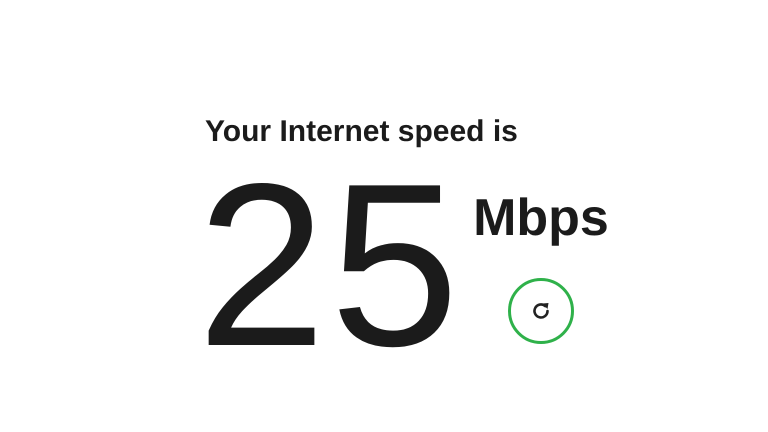 Image resolution: width=768 pixels, height=432 pixels. What do you see at coordinates (541, 218) in the screenshot?
I see `speed-unit: Mbps` at bounding box center [541, 218].